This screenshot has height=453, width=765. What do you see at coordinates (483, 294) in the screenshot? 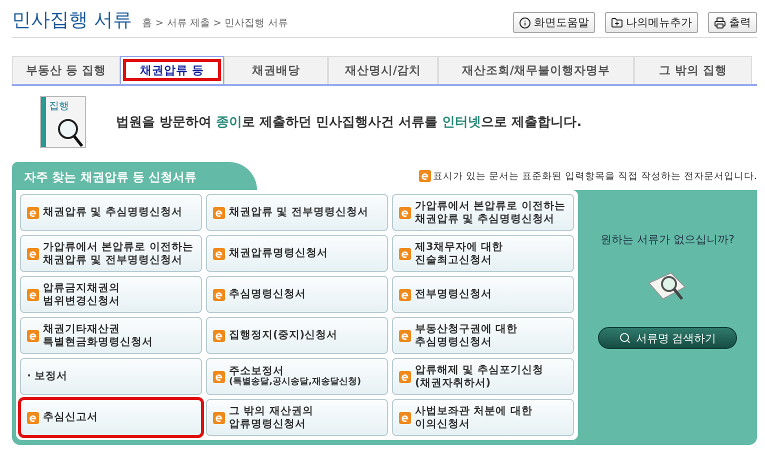
I see `document-link: 전부명령신청서` at bounding box center [483, 294].